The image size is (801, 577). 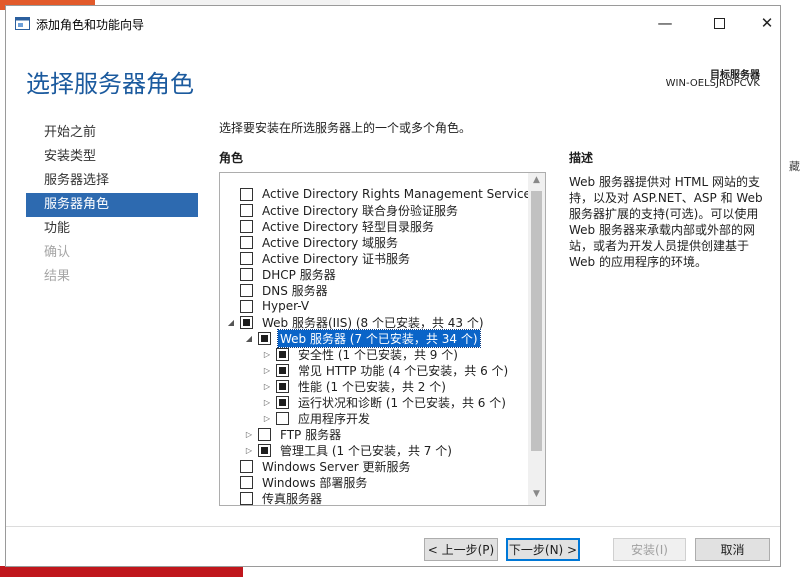 I want to click on role-row: ▷ FTP 服务器, so click(x=293, y=434).